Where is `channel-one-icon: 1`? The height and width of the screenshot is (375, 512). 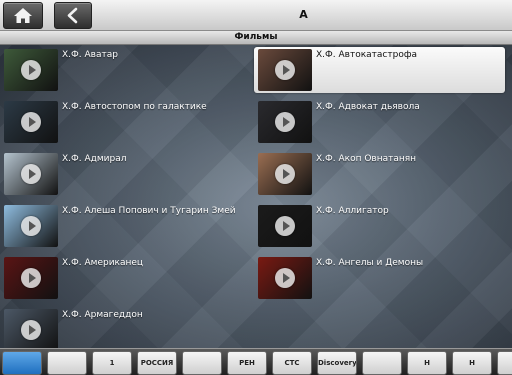
channel-one-icon: 1 is located at coordinates (112, 363).